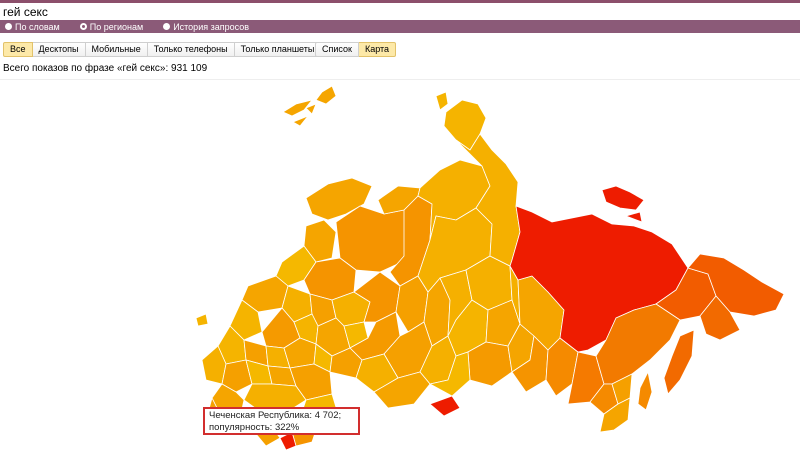 The width and height of the screenshot is (800, 451). What do you see at coordinates (116, 49) in the screenshot?
I see `tab-mobile: Мобильные` at bounding box center [116, 49].